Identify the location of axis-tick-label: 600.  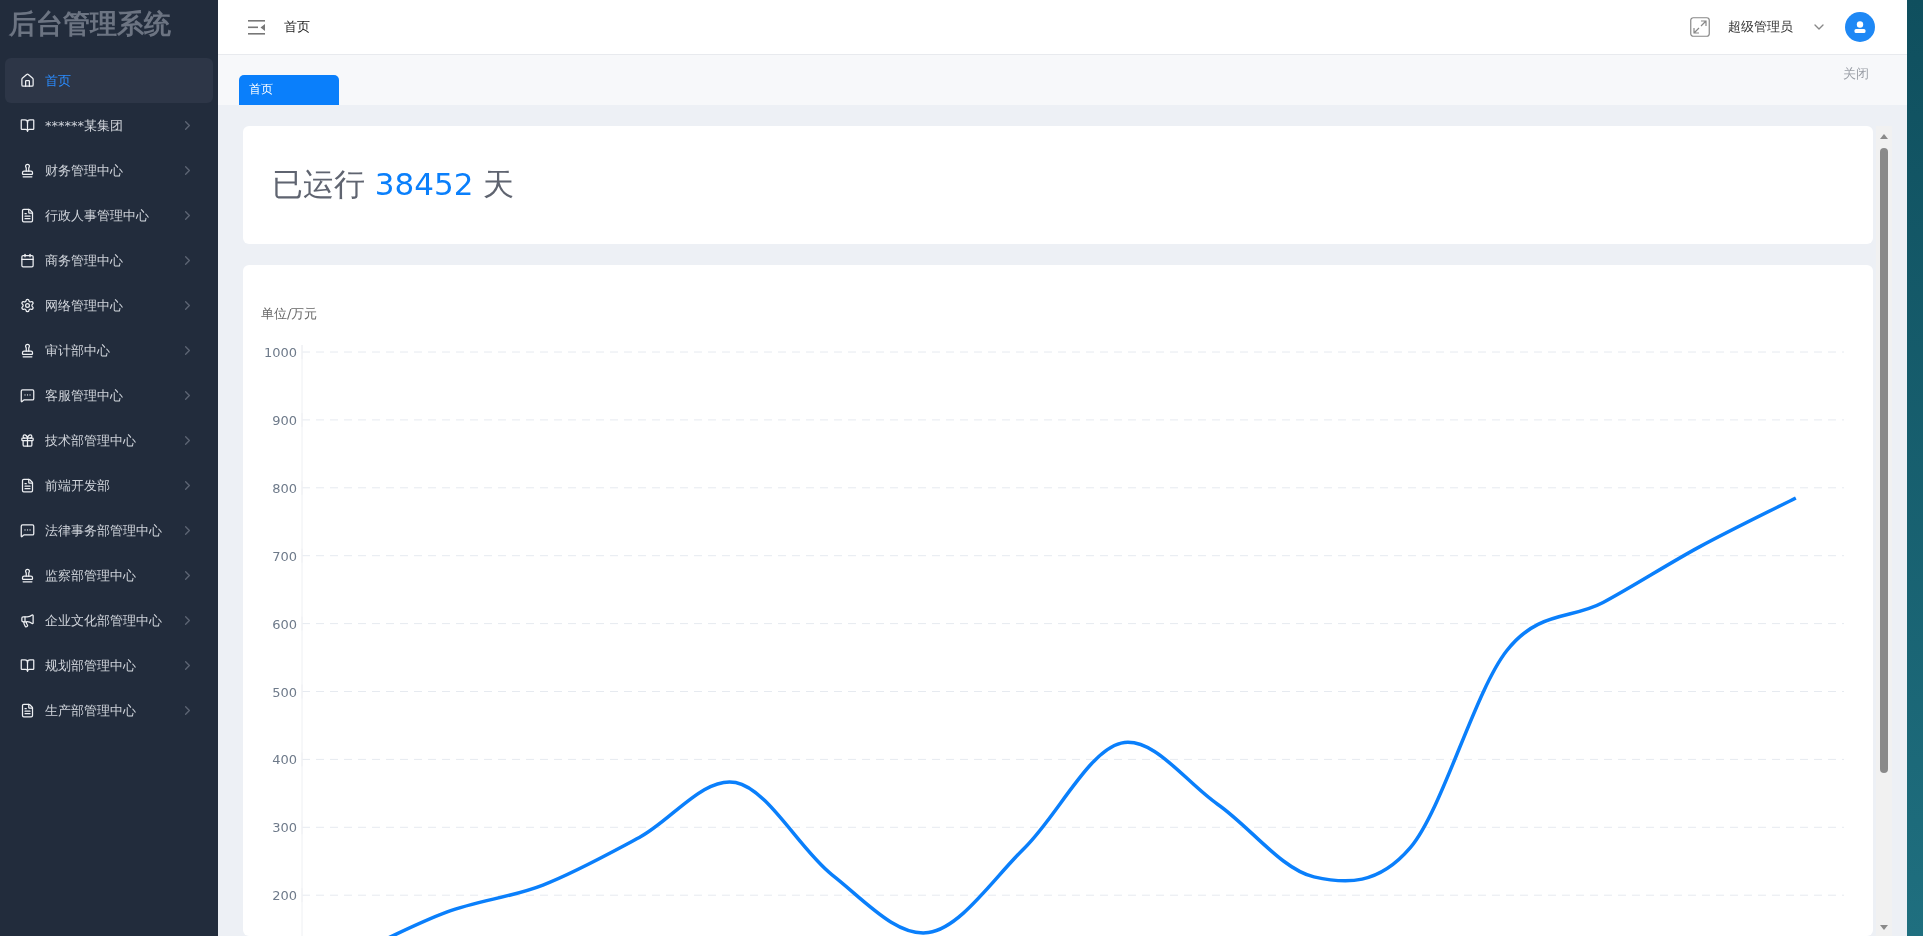
(284, 624).